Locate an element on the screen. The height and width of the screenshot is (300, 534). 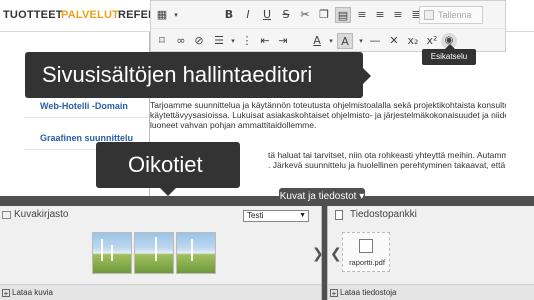
media-tab-toggle: Kuvat ja tiedostot ▾ is located at coordinates (322, 197).